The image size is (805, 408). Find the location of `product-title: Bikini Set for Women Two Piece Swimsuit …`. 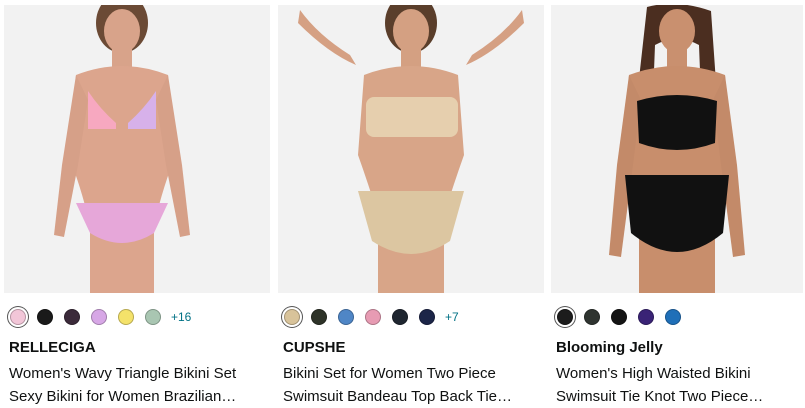

product-title: Bikini Set for Women Two Piece Swimsuit … is located at coordinates (410, 385).